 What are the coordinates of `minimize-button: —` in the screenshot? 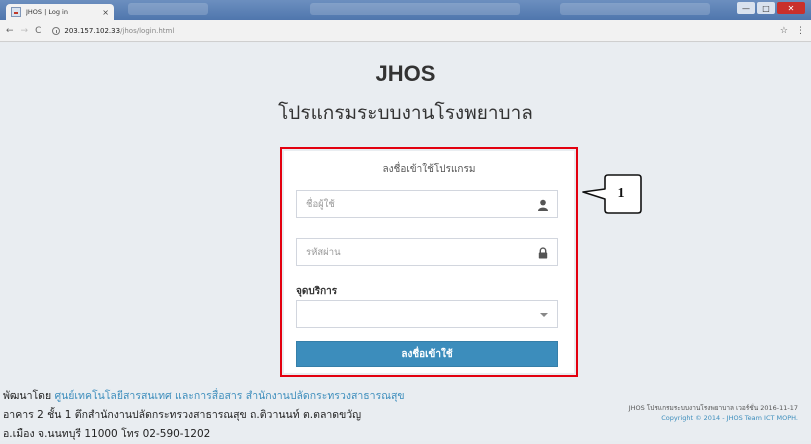 It's located at (746, 8).